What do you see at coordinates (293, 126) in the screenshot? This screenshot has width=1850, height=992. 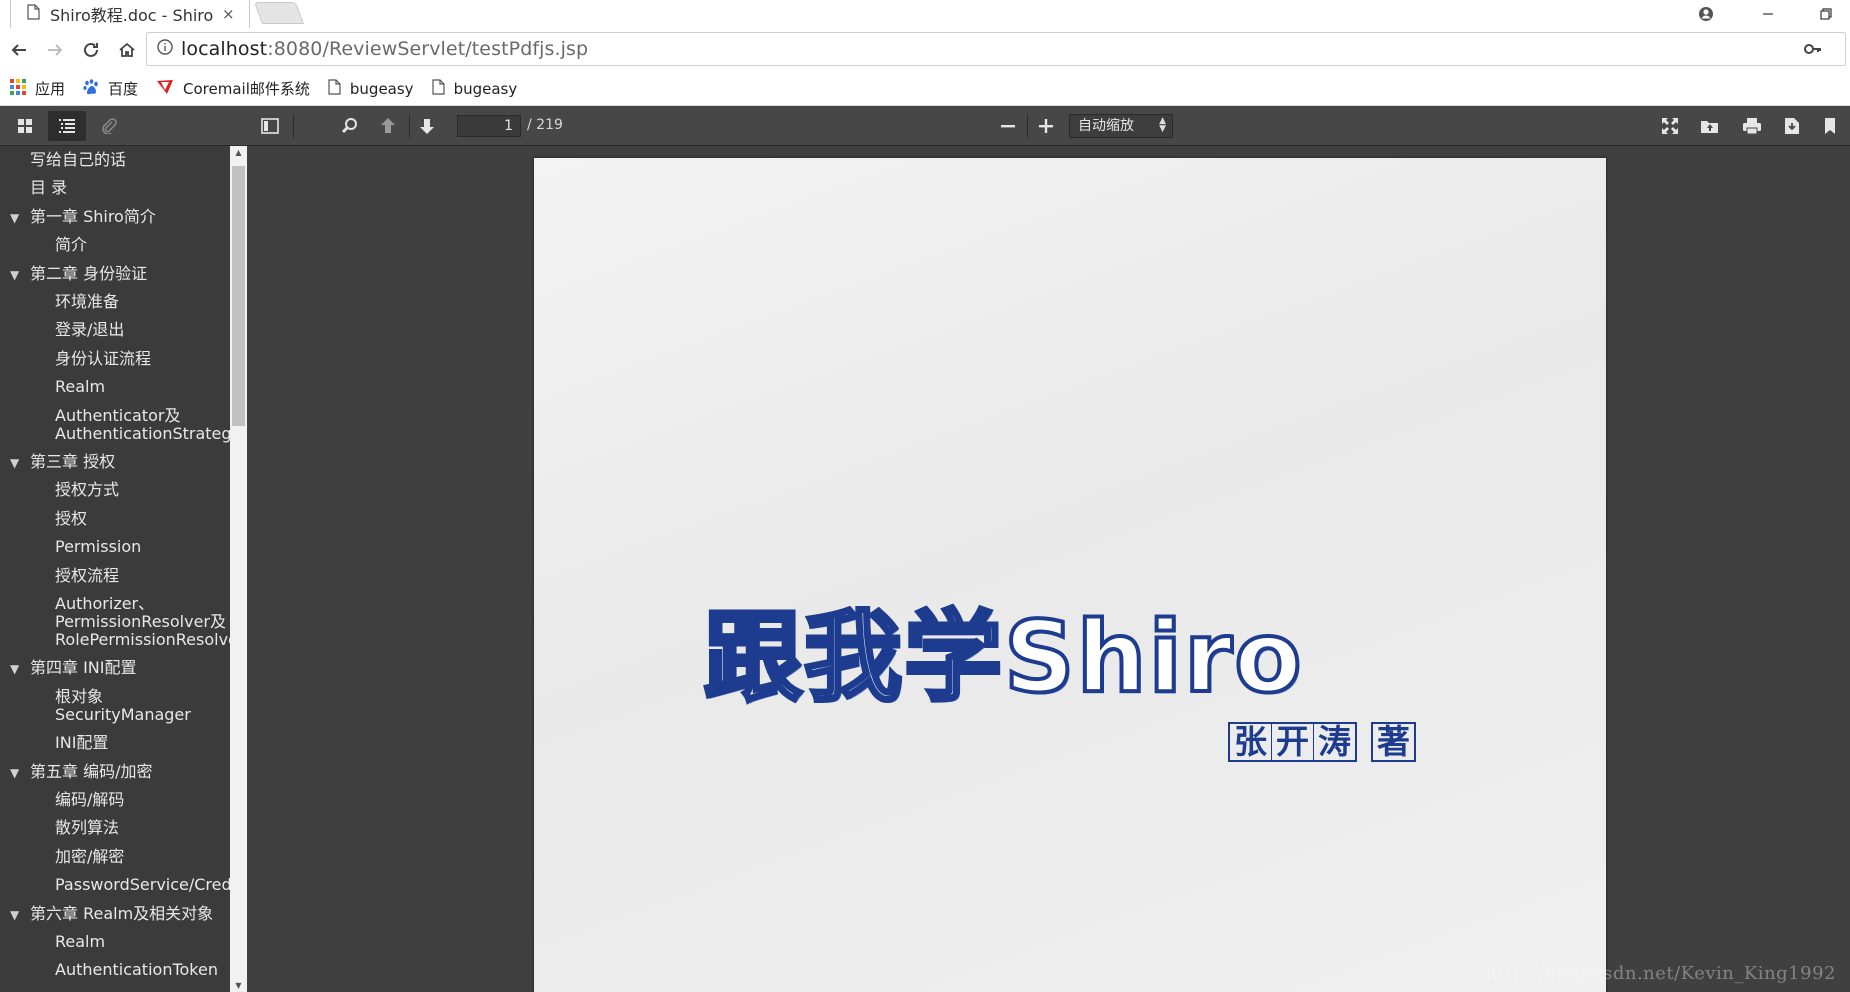 I see `toolbar-divider` at bounding box center [293, 126].